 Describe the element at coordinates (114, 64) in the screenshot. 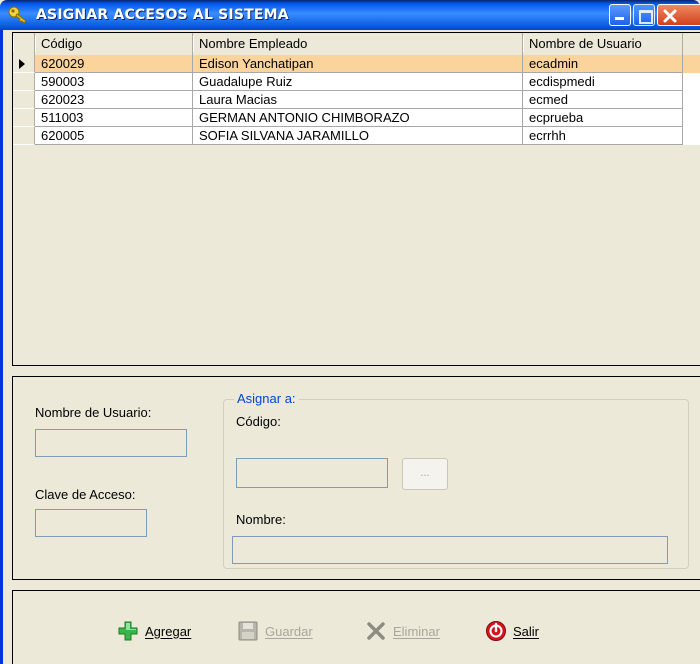

I see `cell-codigo: 620029` at that location.